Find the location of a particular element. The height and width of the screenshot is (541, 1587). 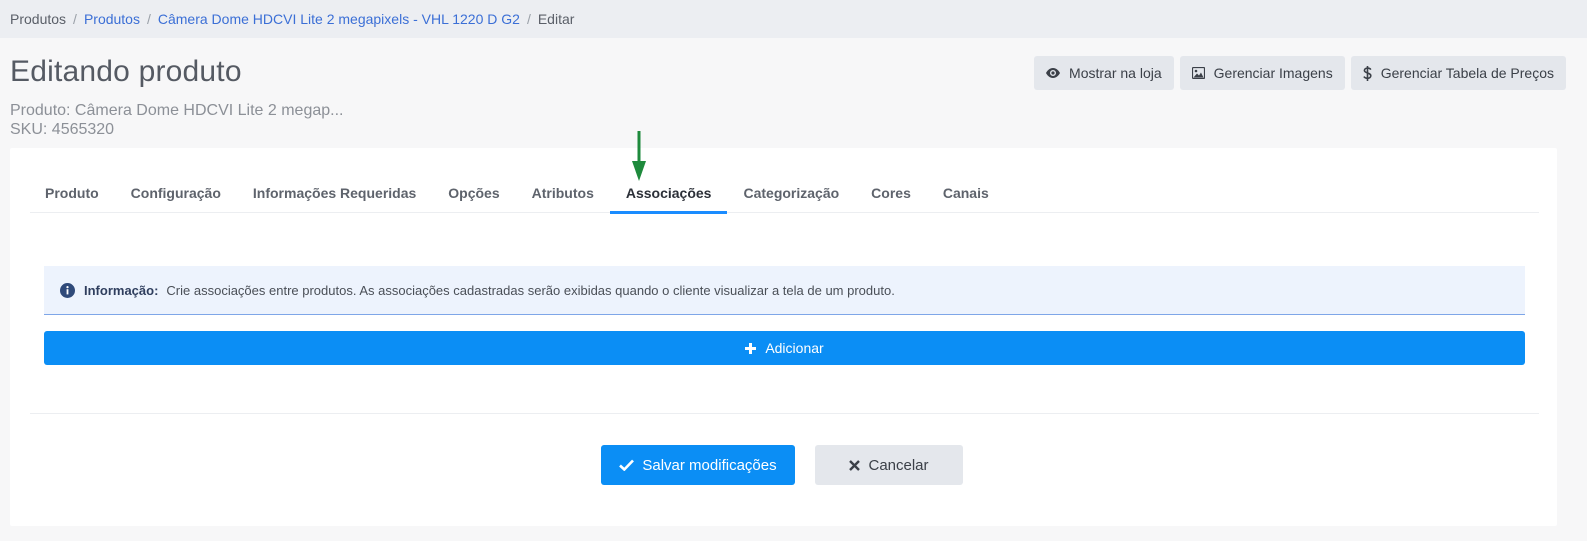

annotation-arrow-icon is located at coordinates (639, 156).